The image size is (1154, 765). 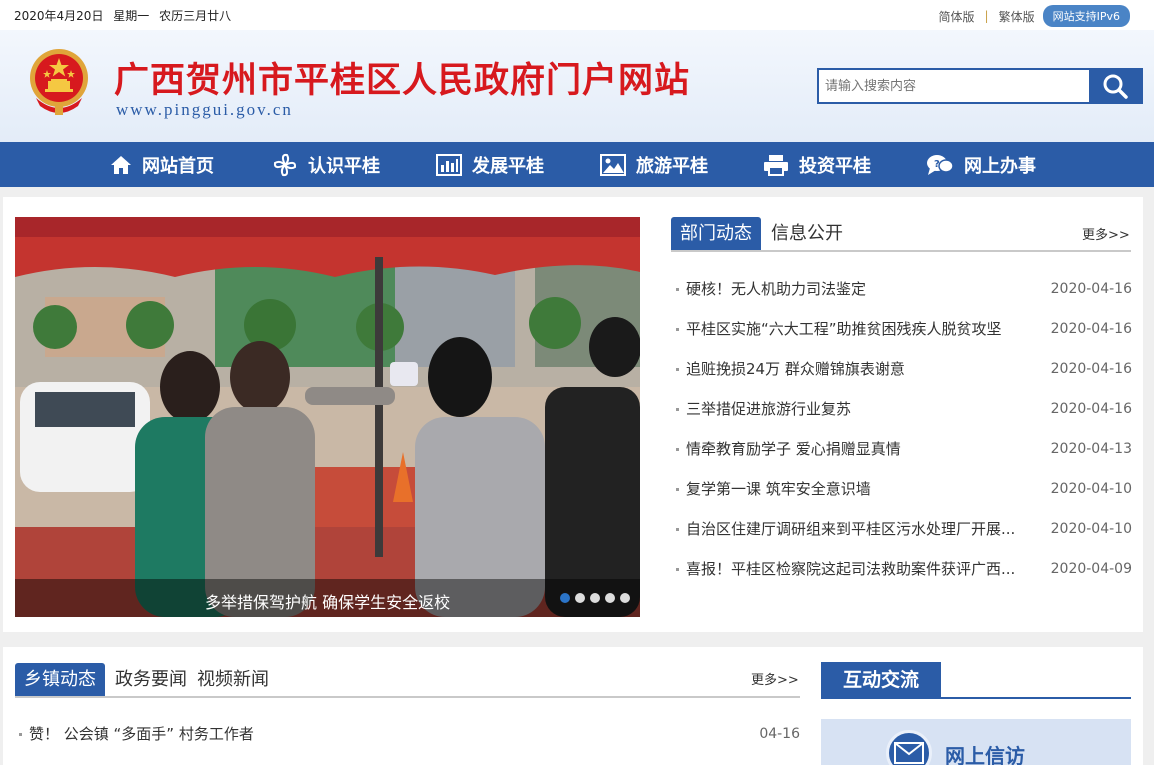 I want to click on site-header: 广西贺州市平桂区人民政府门户网站 www.pinggui.gov.cn, so click(x=577, y=86).